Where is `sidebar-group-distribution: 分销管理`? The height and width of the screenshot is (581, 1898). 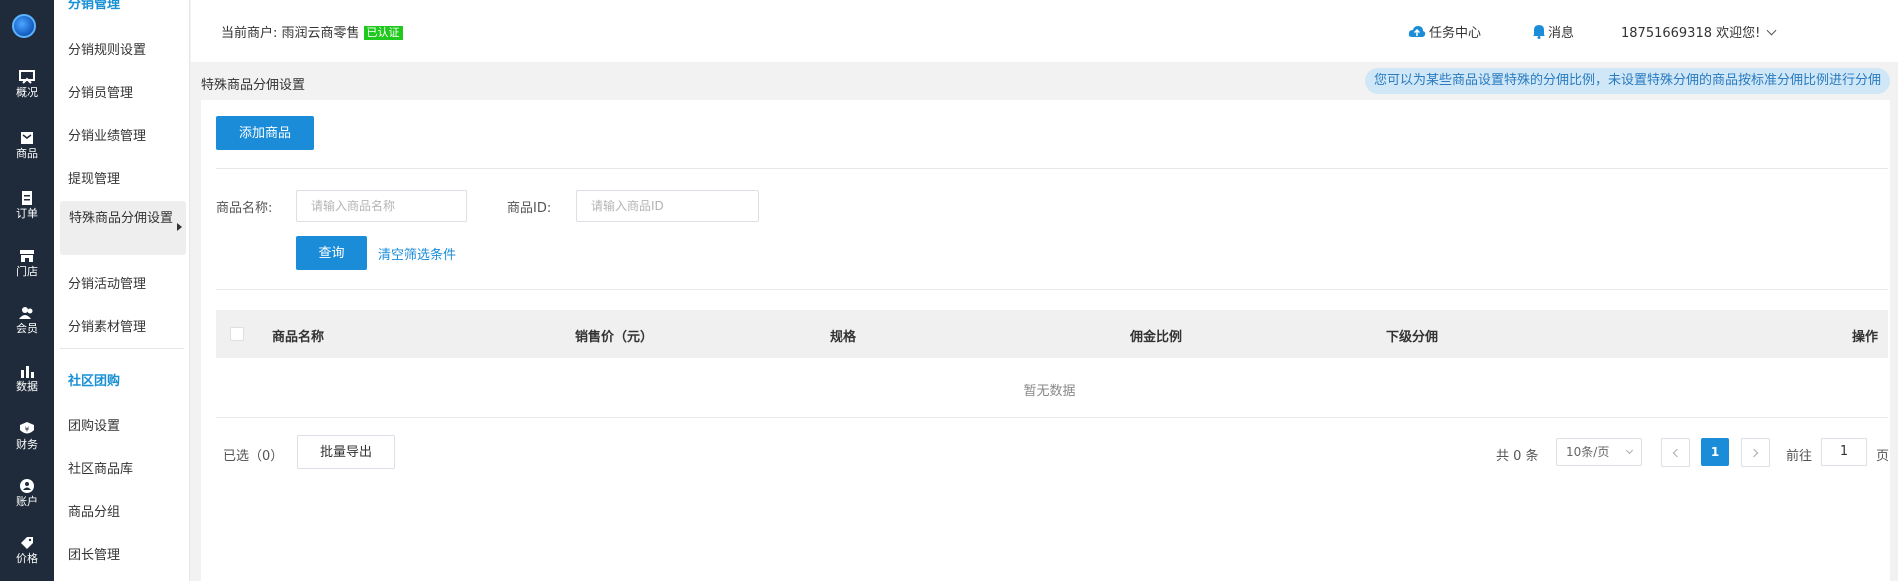
sidebar-group-distribution: 分销管理 is located at coordinates (94, 6).